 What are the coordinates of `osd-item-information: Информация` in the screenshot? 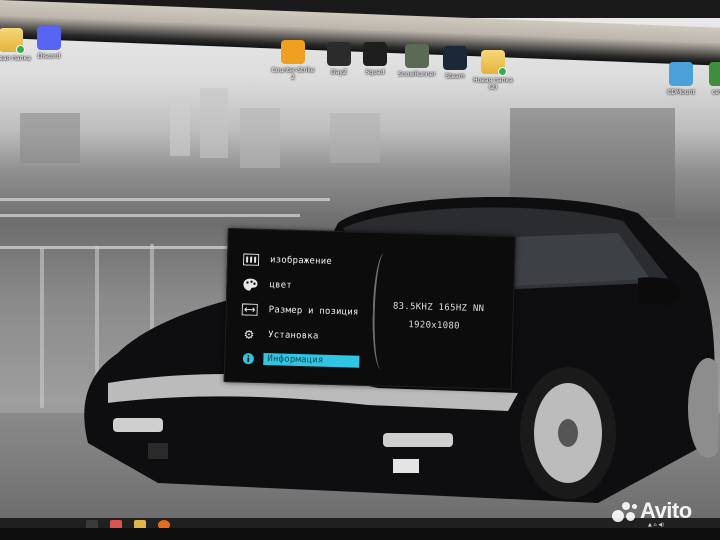 It's located at (299, 359).